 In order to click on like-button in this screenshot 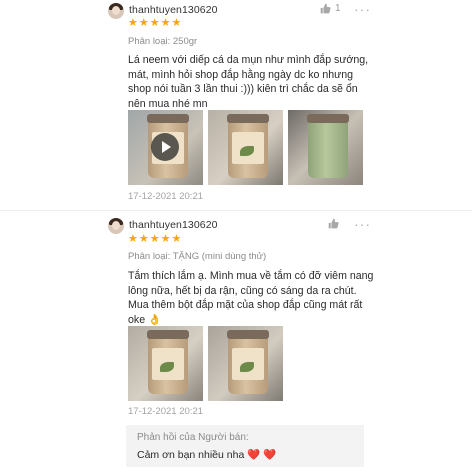, I will do `click(333, 223)`.